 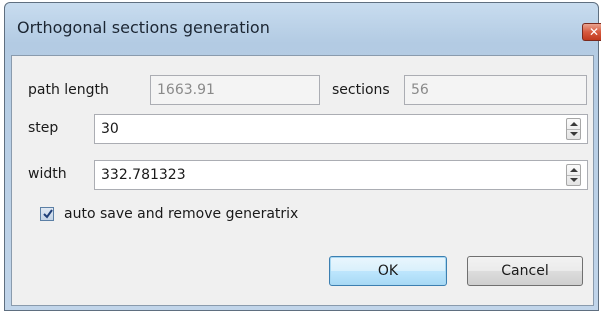 What do you see at coordinates (181, 214) in the screenshot?
I see `auto-save-label: auto save and remove generatrix` at bounding box center [181, 214].